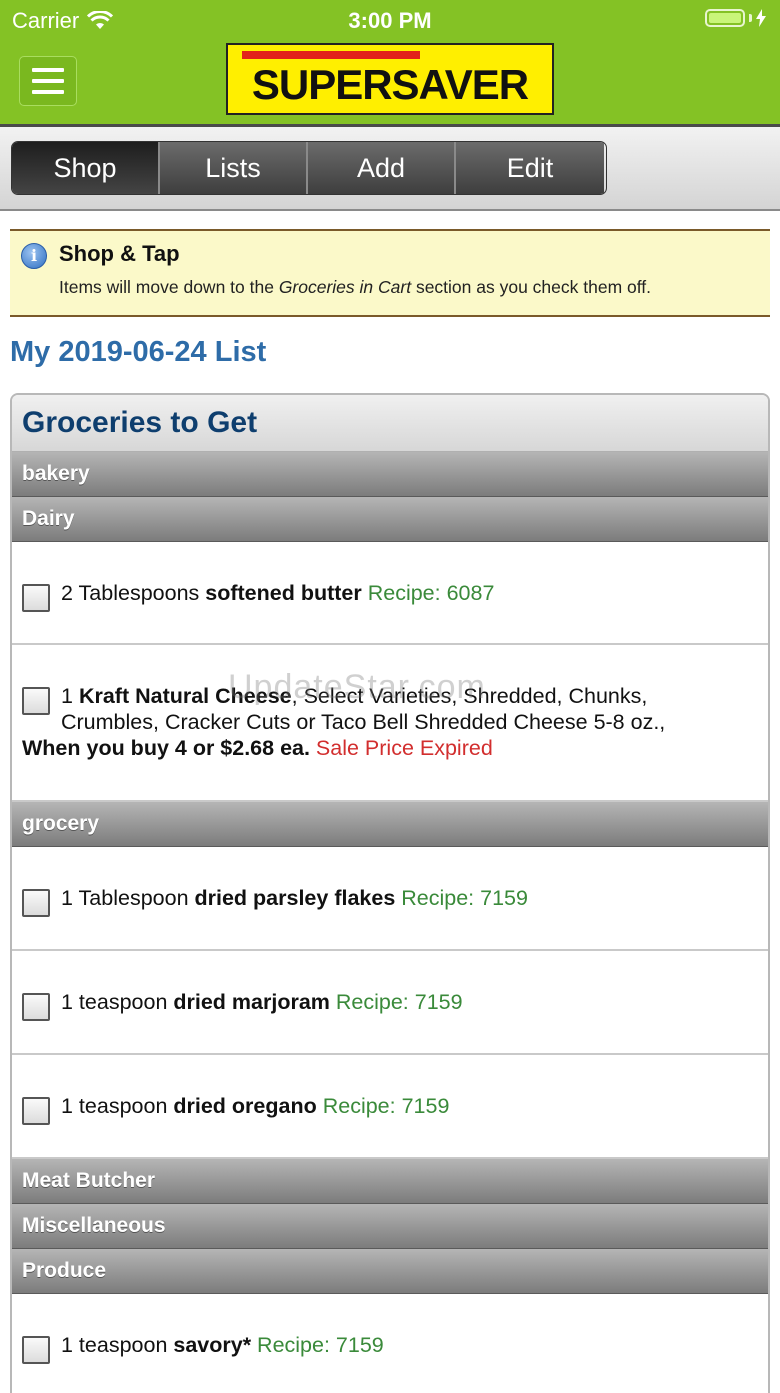 This screenshot has height=1393, width=780. Describe the element at coordinates (401, 748) in the screenshot. I see `sale-status: Sale Price Expired` at that location.